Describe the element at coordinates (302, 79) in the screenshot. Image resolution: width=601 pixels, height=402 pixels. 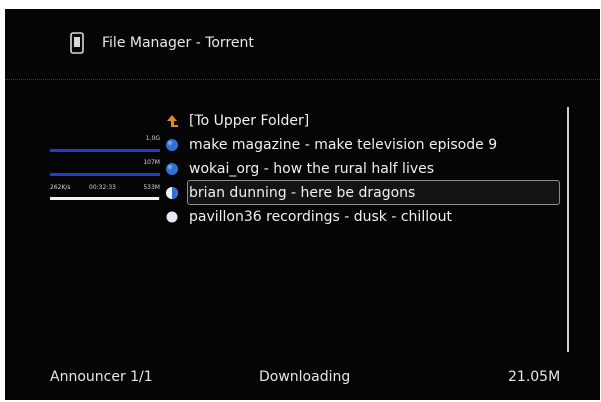
I see `header-divider` at that location.